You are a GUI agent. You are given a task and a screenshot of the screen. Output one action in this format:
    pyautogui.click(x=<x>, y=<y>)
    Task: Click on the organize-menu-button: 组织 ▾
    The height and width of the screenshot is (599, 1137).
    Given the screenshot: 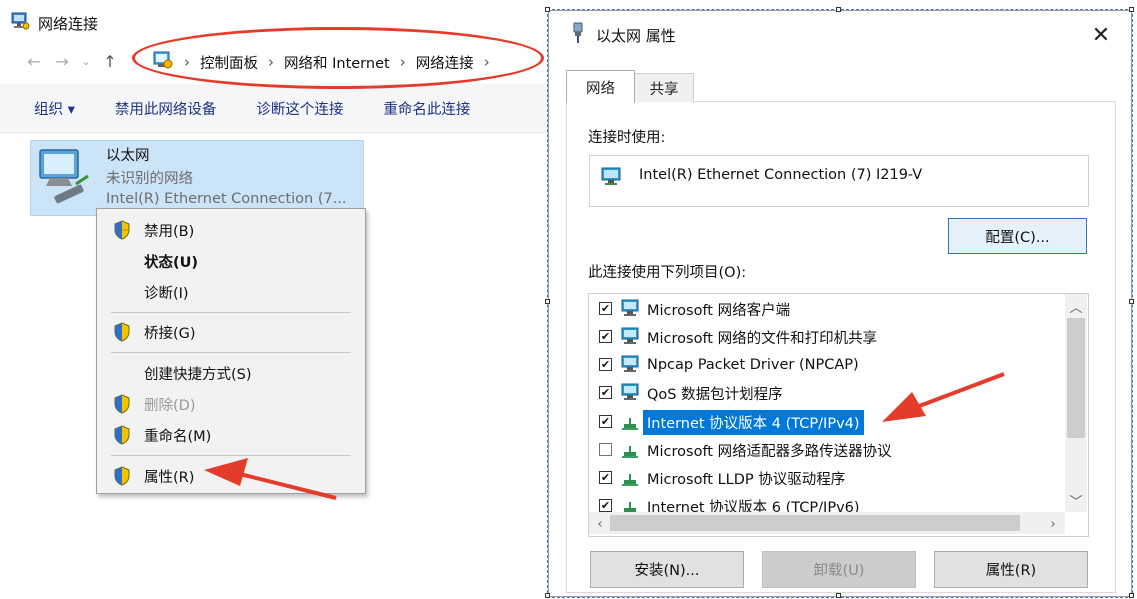 What is the action you would take?
    pyautogui.click(x=37, y=108)
    